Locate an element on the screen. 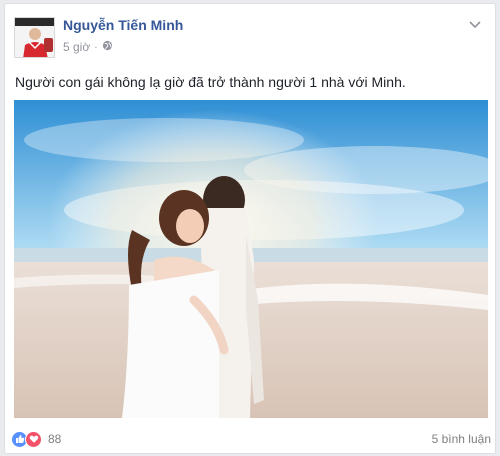 This screenshot has width=500, height=456. love-icon is located at coordinates (33, 439).